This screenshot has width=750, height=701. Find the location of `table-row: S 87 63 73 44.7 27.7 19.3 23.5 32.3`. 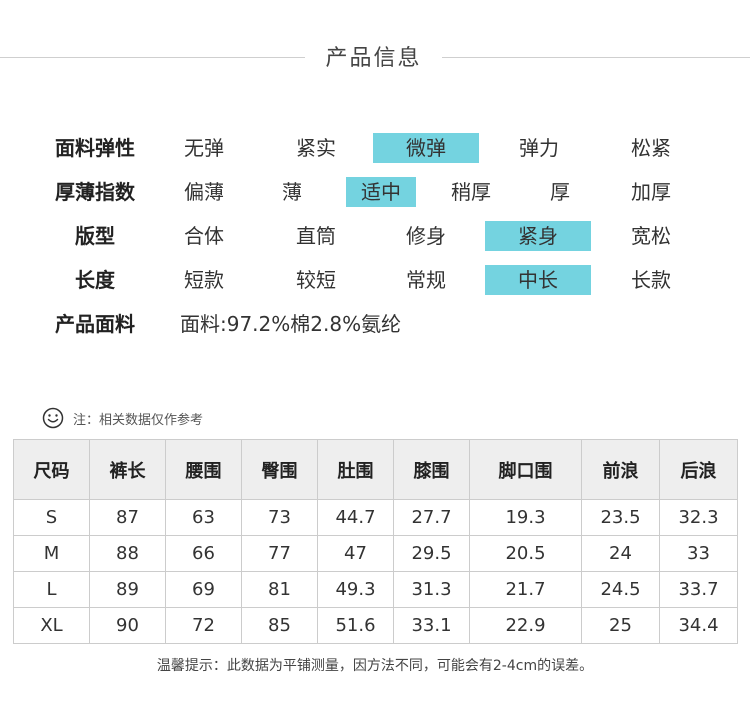

table-row: S 87 63 73 44.7 27.7 19.3 23.5 32.3 is located at coordinates (375, 517).